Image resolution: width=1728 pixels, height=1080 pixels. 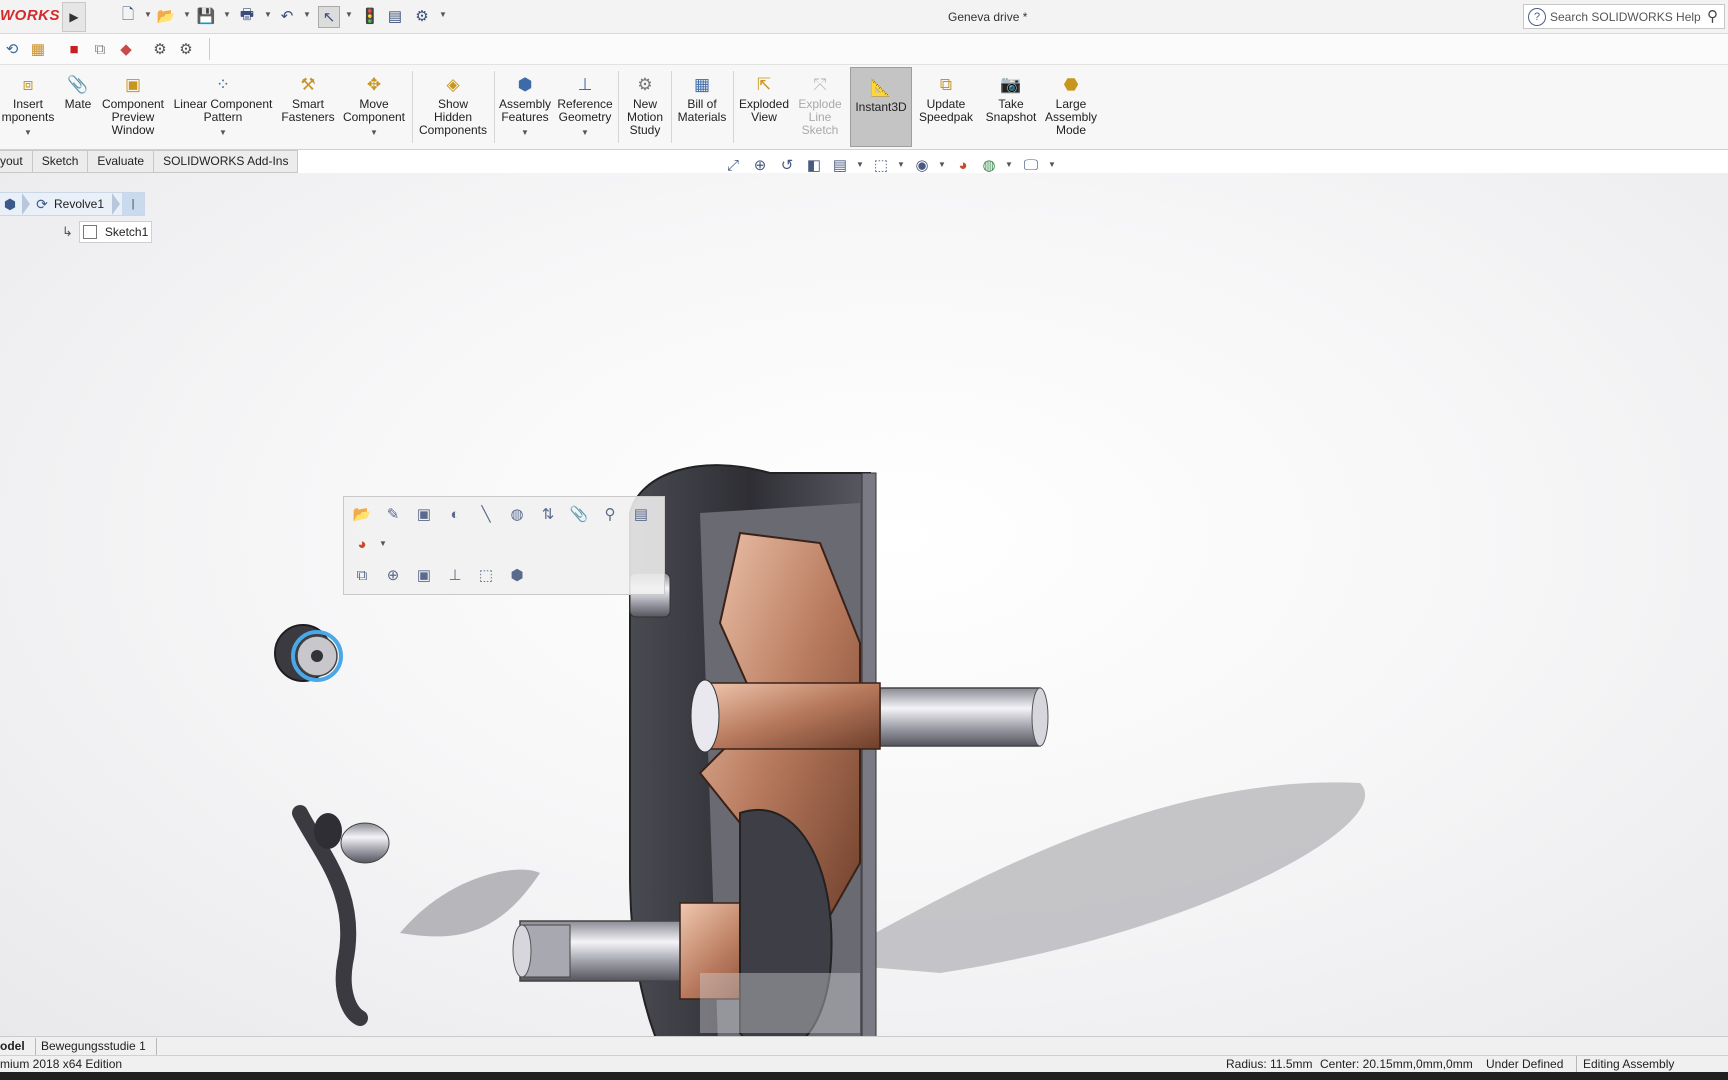 I want to click on new-motion-study-button: ⚙ New Motion Study, so click(x=645, y=107).